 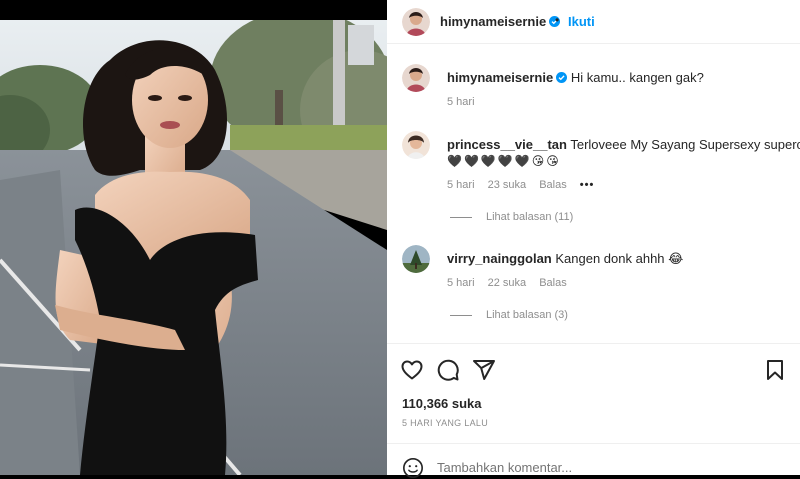 I want to click on comment-emoji-line: 🖤 🖤 🖤 🖤 🖤 😘 😘, so click(x=504, y=160).